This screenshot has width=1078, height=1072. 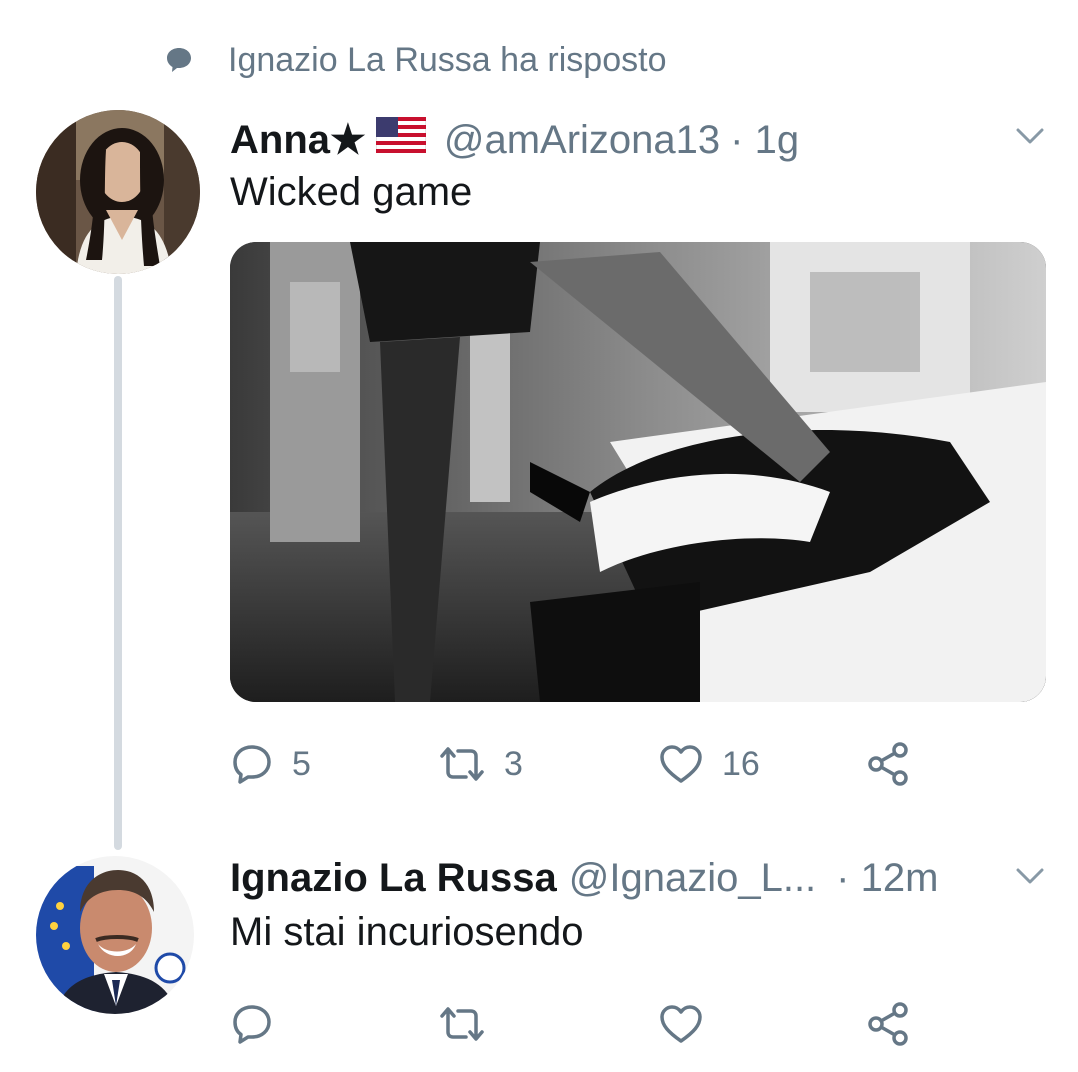 I want to click on thread-connector-line, so click(x=118, y=563).